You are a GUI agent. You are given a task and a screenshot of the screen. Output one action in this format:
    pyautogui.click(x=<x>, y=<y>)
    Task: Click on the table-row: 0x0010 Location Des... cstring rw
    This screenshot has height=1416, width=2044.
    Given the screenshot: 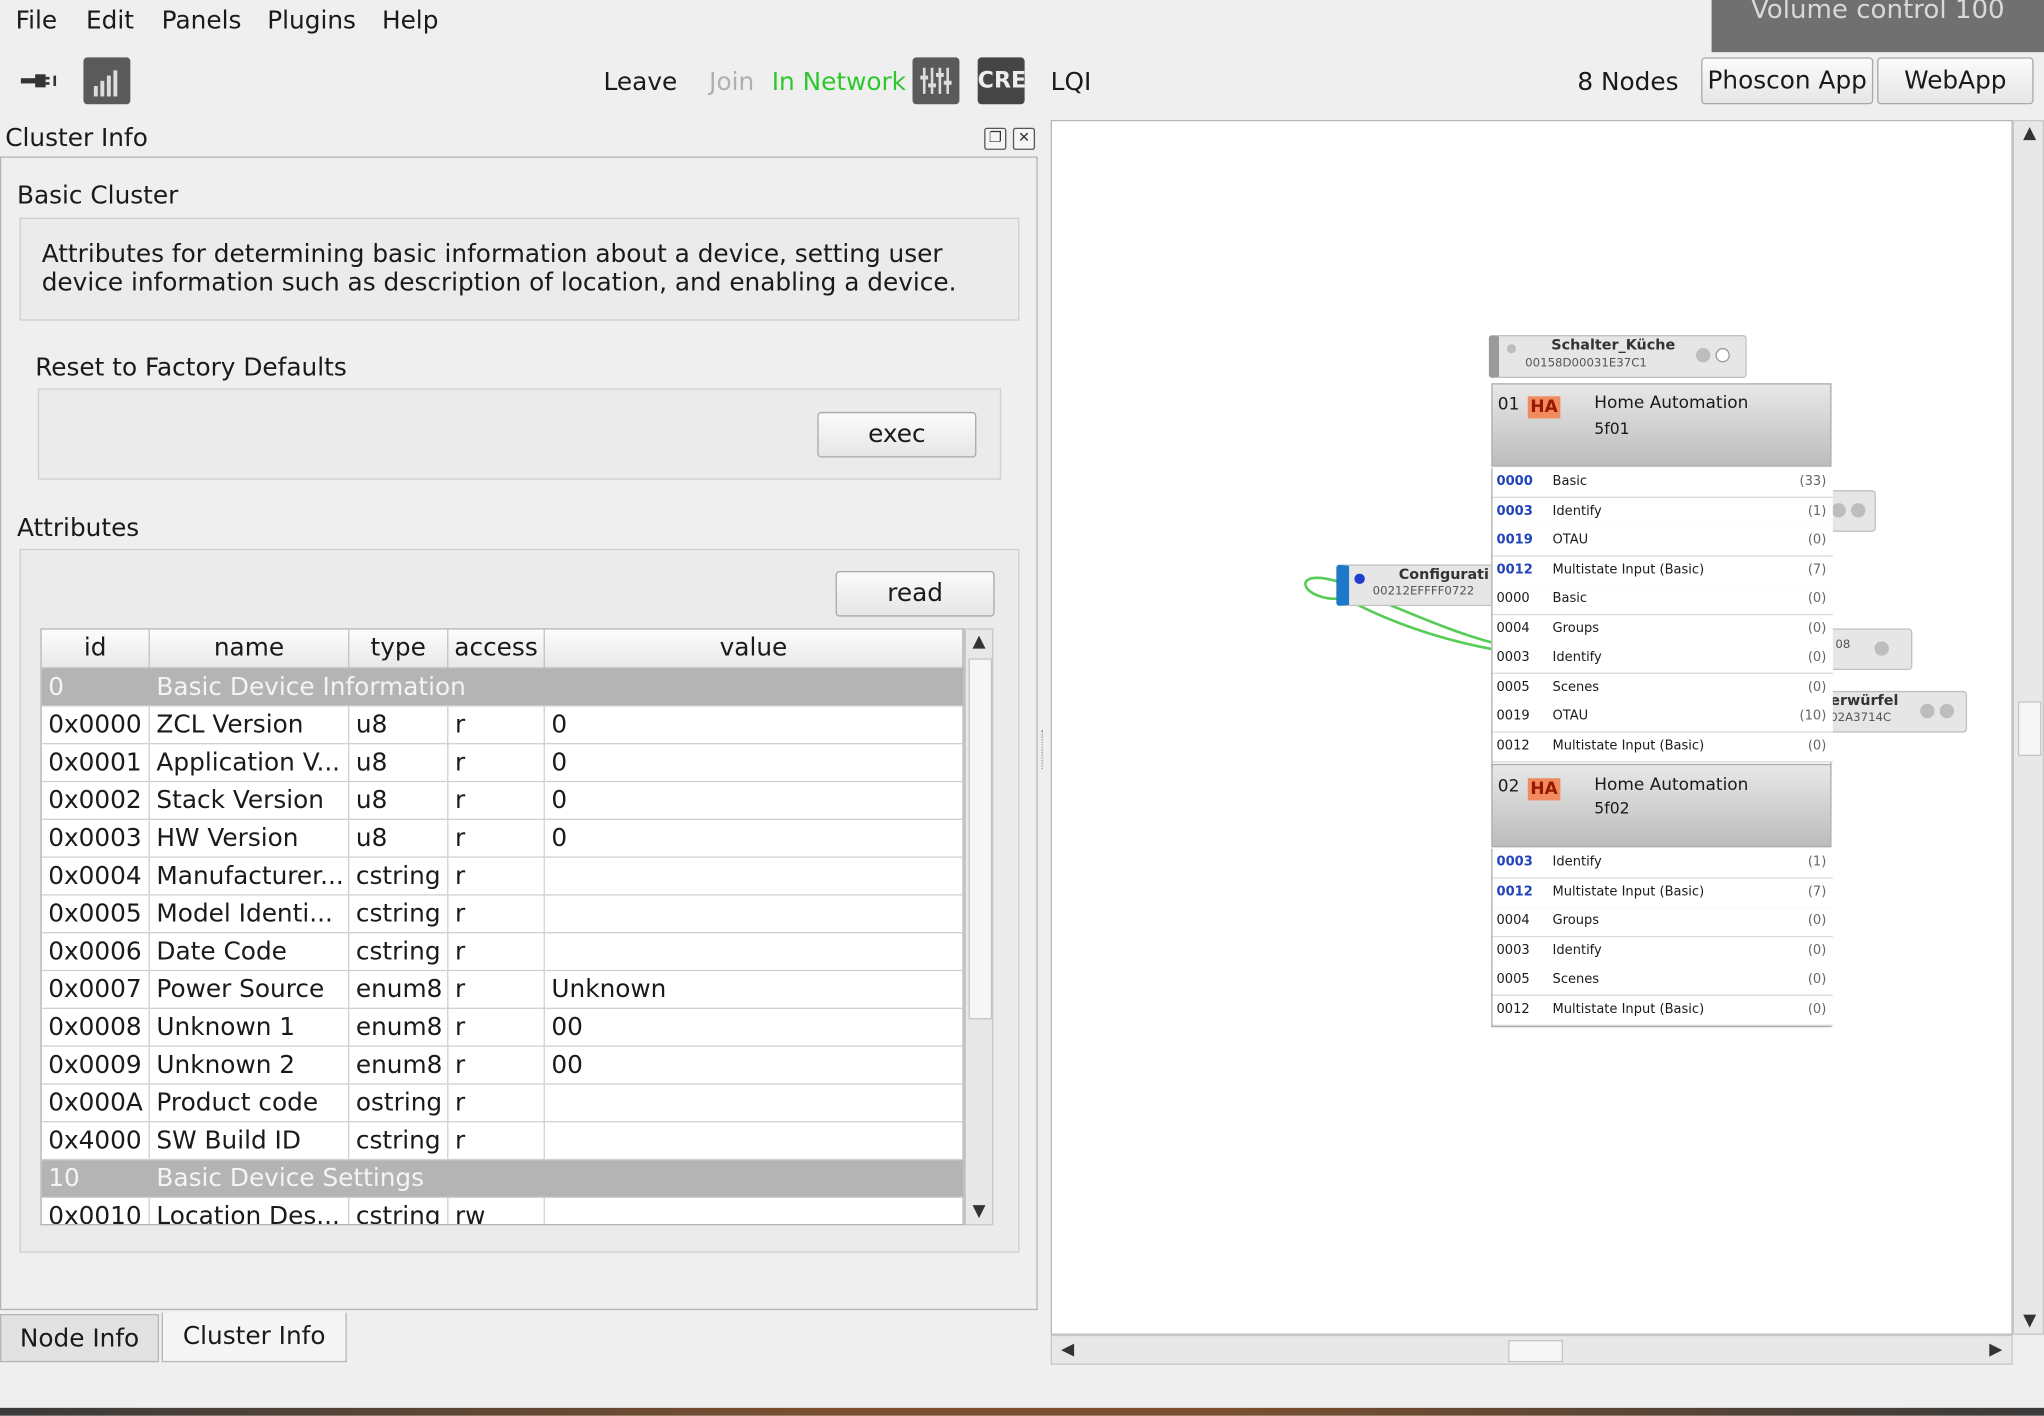 What is the action you would take?
    pyautogui.click(x=503, y=1211)
    